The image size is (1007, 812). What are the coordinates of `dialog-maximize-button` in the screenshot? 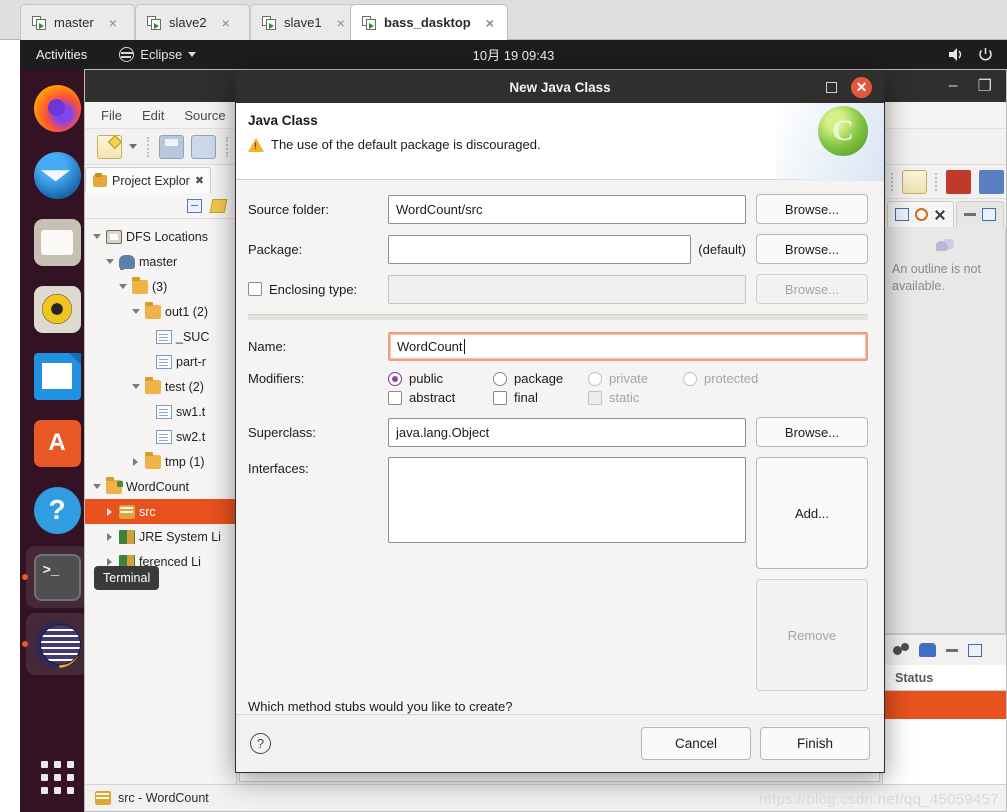 It's located at (831, 87).